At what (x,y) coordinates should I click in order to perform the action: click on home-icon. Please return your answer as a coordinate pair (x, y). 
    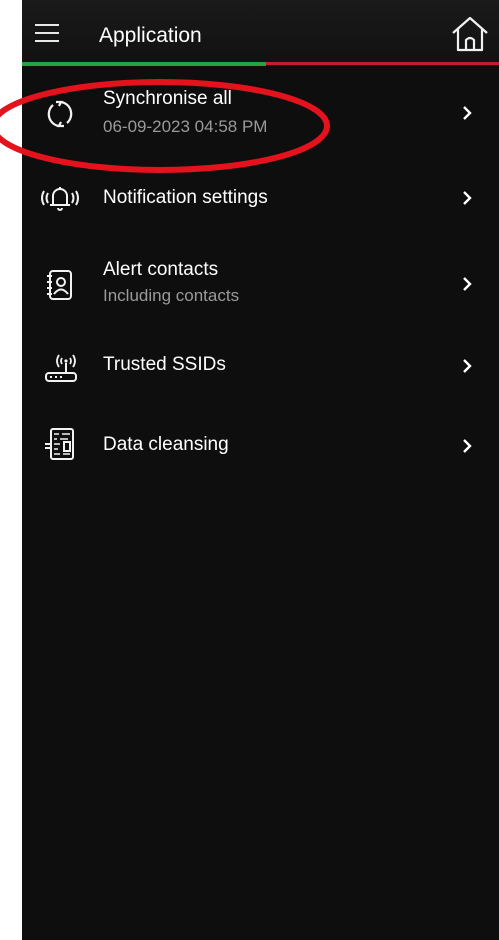
    Looking at the image, I should click on (470, 34).